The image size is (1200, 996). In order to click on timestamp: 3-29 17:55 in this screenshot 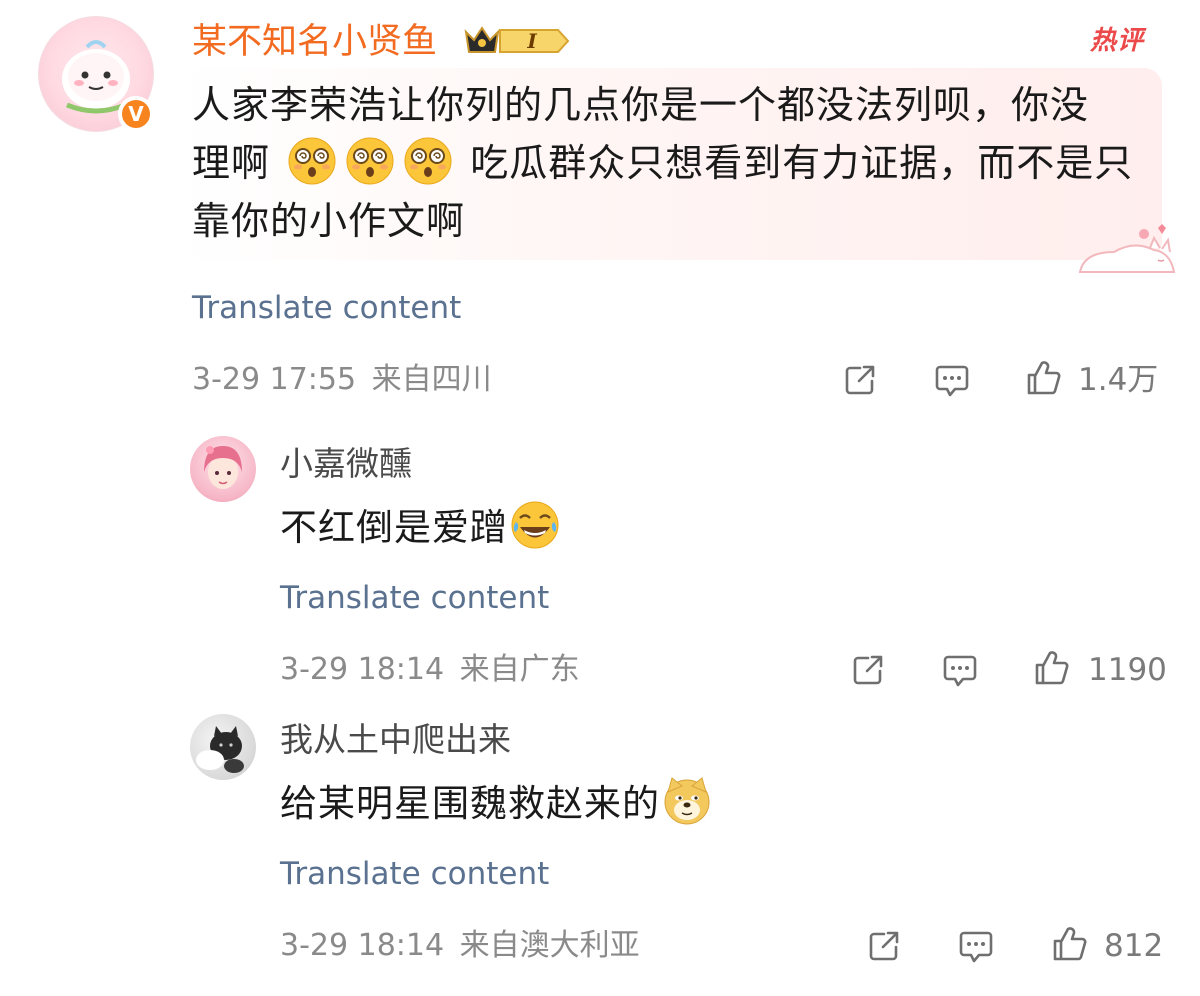, I will do `click(274, 379)`.